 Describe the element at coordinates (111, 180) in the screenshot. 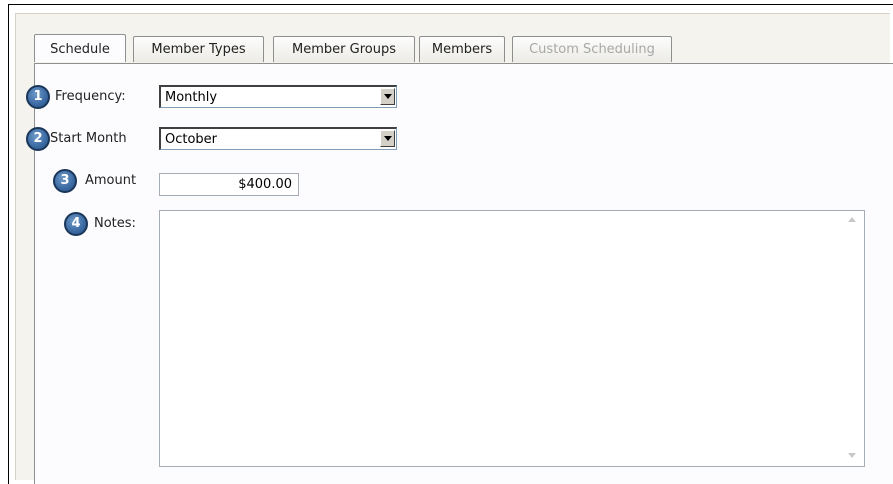

I see `amount-label: Amount` at that location.